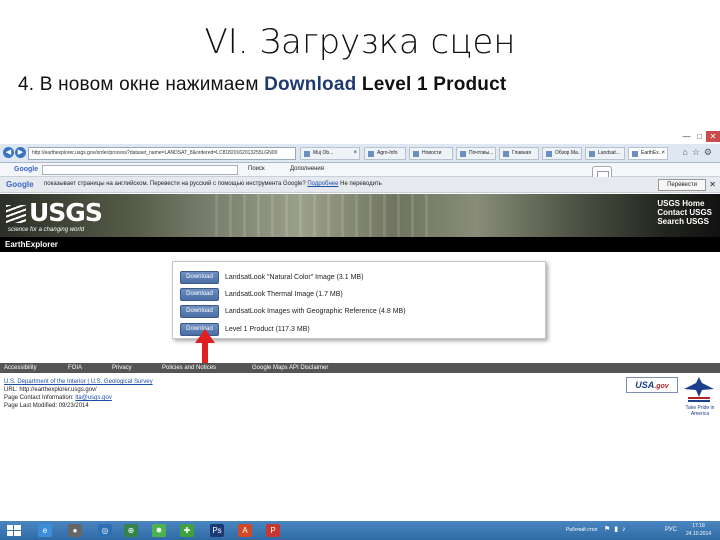 This screenshot has width=720, height=540. What do you see at coordinates (310, 84) in the screenshot?
I see `subtitle-highlight: Download` at bounding box center [310, 84].